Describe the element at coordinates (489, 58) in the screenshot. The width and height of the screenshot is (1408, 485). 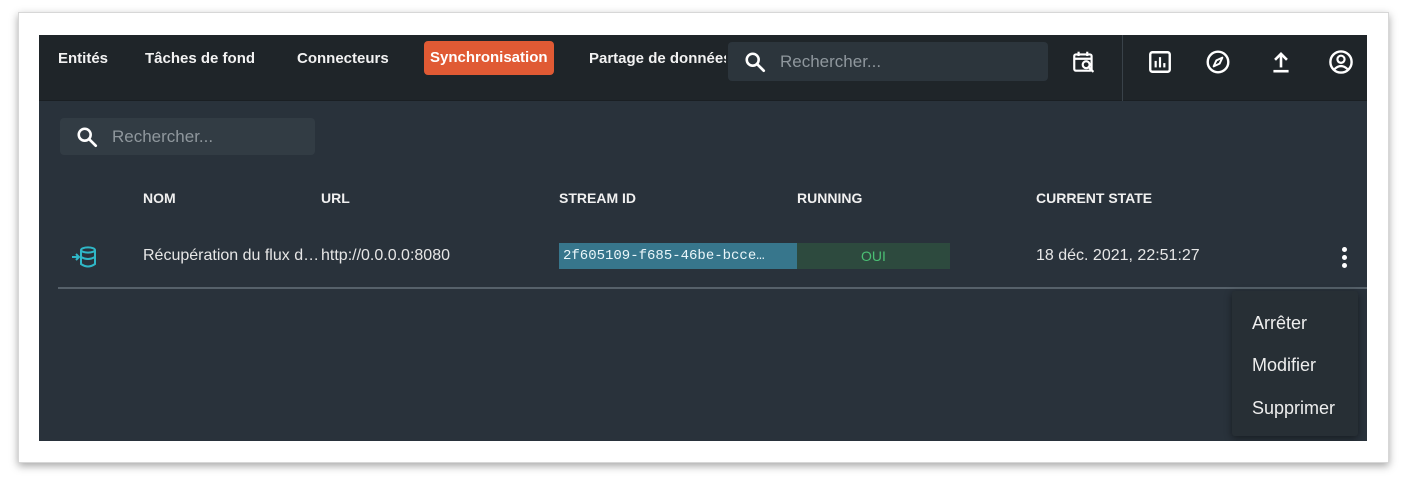
I see `nav-item-synchronisation: Synchronisation` at that location.